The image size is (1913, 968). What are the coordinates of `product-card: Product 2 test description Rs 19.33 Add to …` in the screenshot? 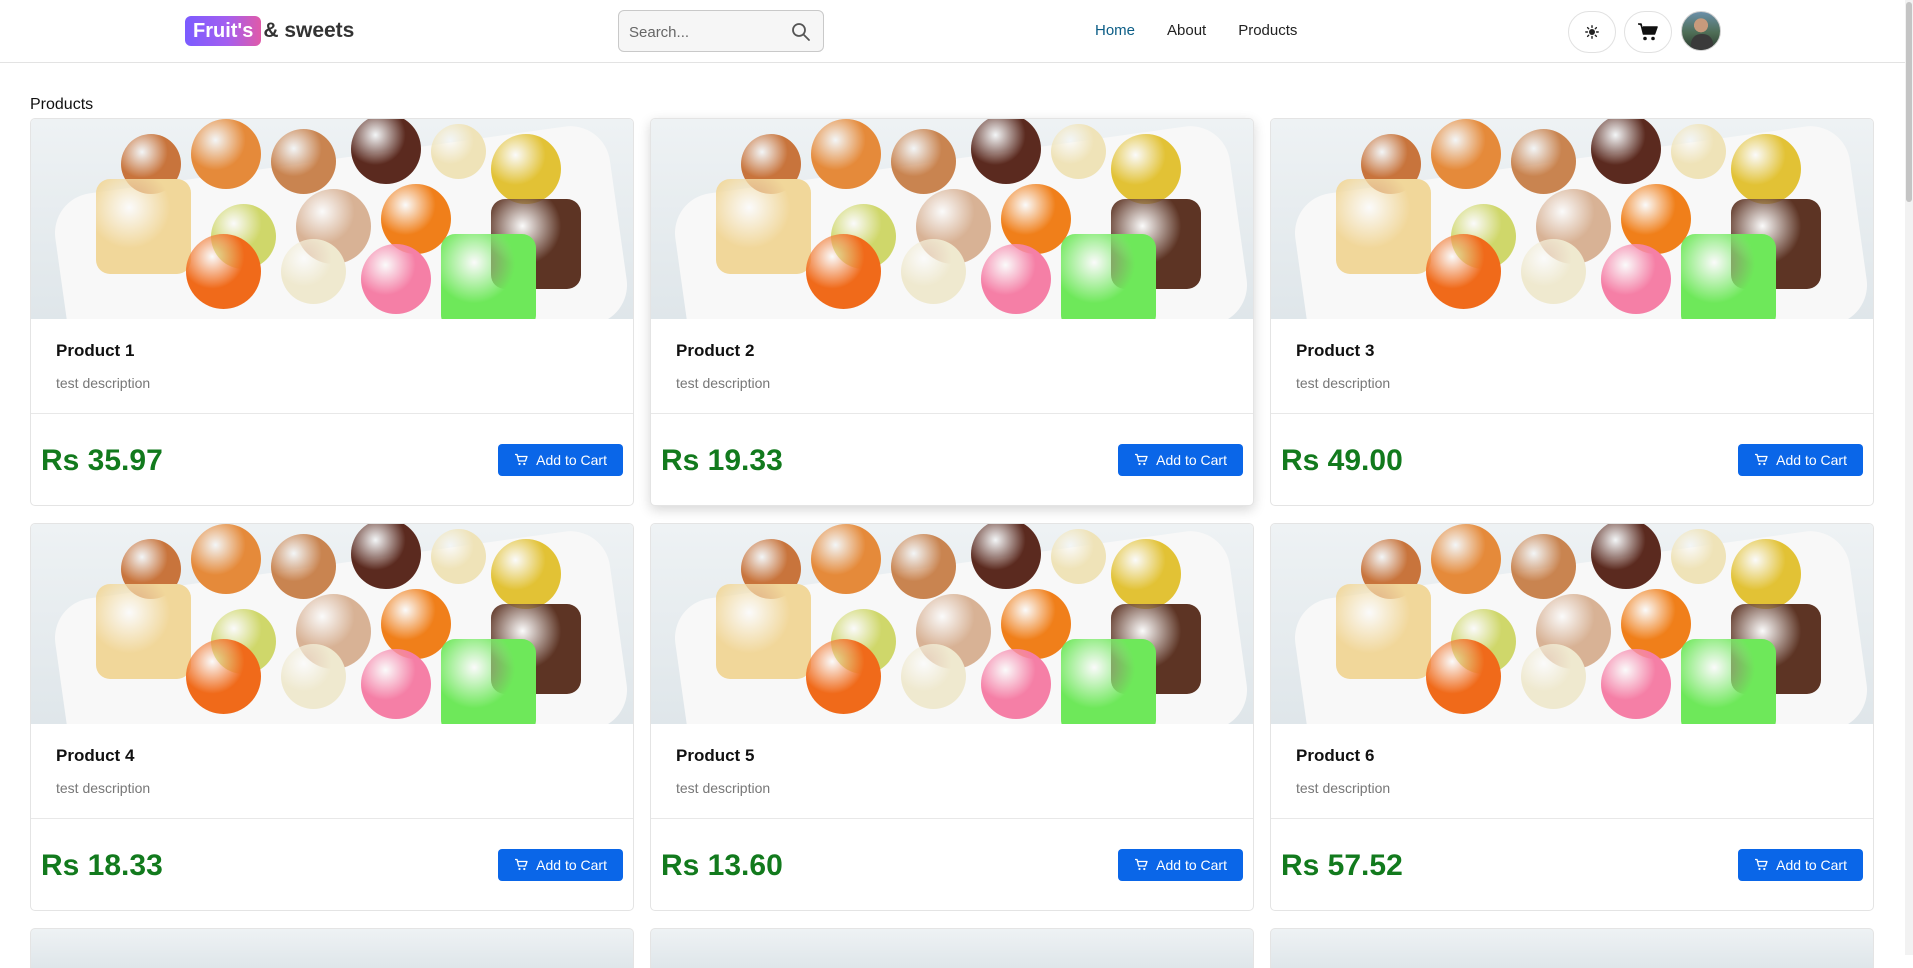 It's located at (952, 312).